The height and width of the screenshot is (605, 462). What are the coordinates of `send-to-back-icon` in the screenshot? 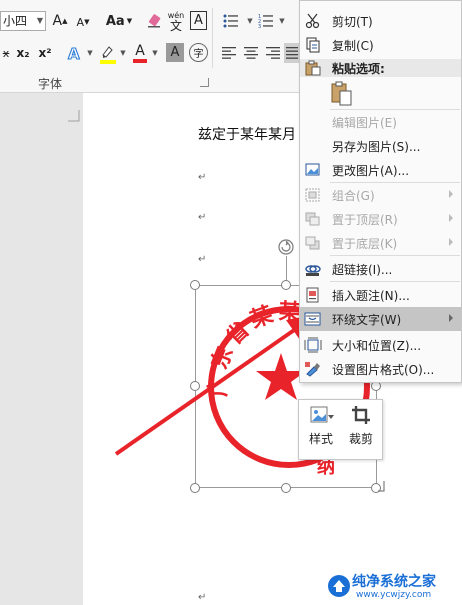 It's located at (312, 243).